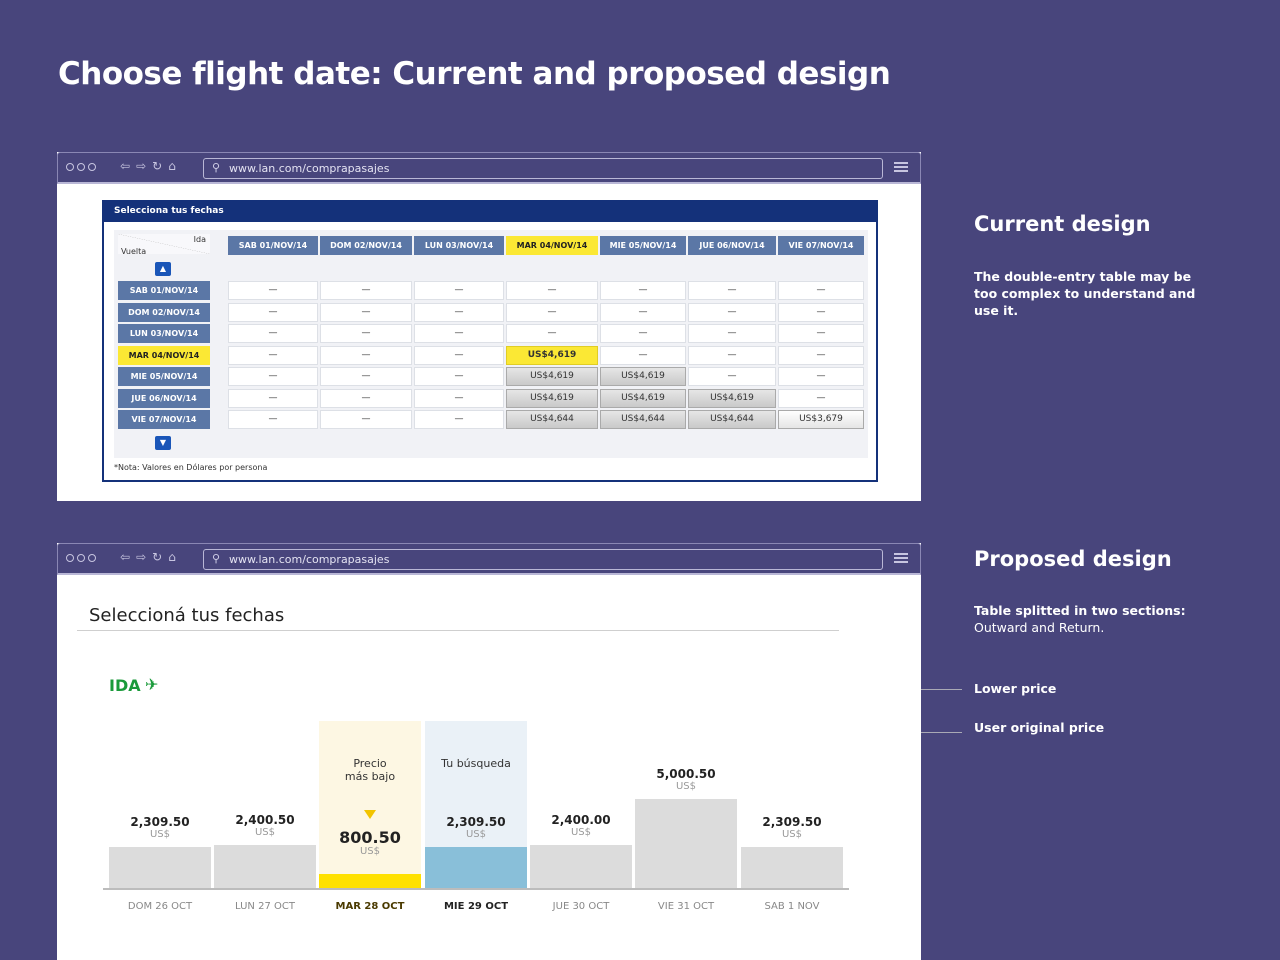 Image resolution: width=1280 pixels, height=960 pixels. What do you see at coordinates (152, 684) in the screenshot?
I see `airplane-icon: ✈` at bounding box center [152, 684].